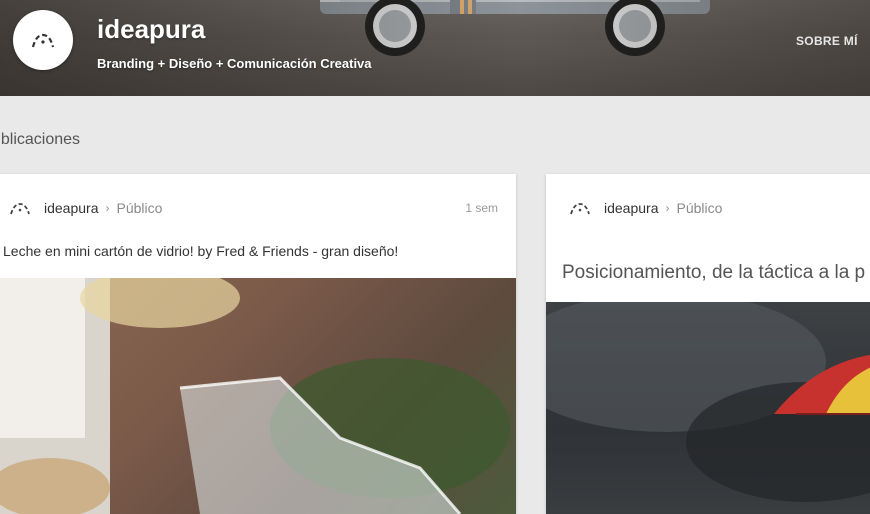 The image size is (870, 514). Describe the element at coordinates (481, 208) in the screenshot. I see `post-time: 1 sem` at that location.